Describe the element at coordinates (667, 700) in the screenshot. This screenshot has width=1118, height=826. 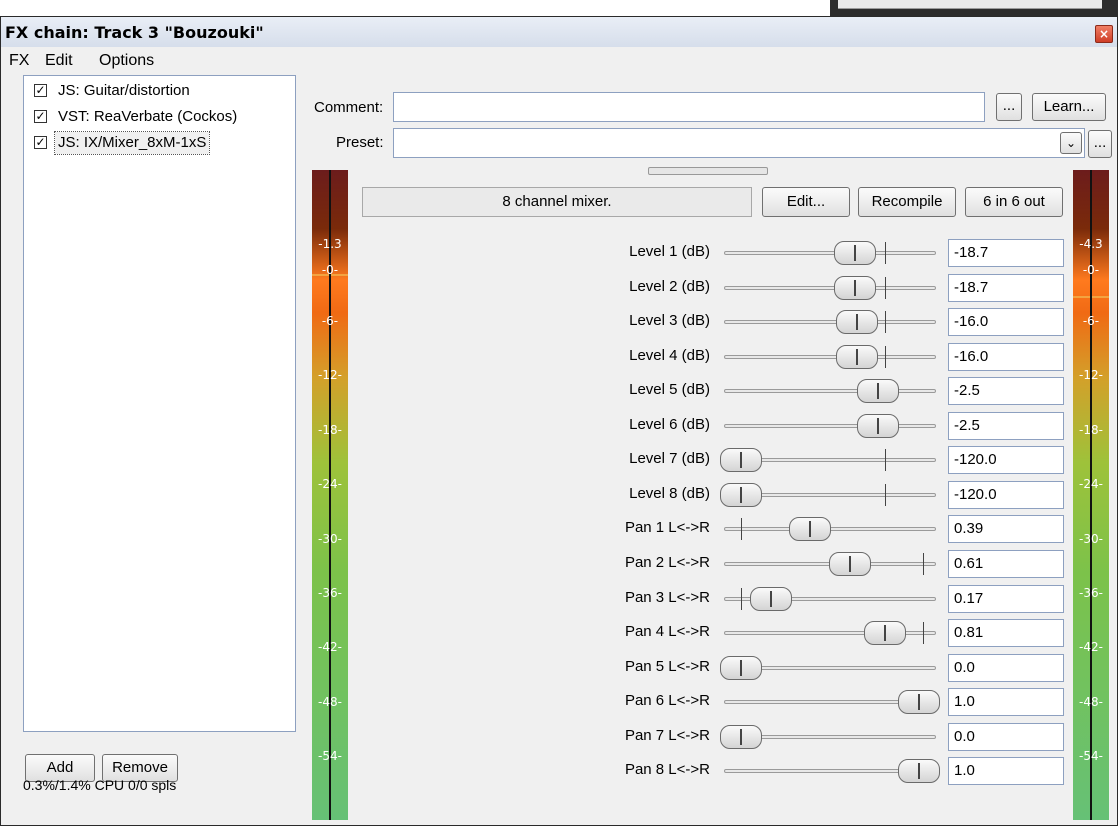
I see `param-label: Pan 6 L<->R` at that location.